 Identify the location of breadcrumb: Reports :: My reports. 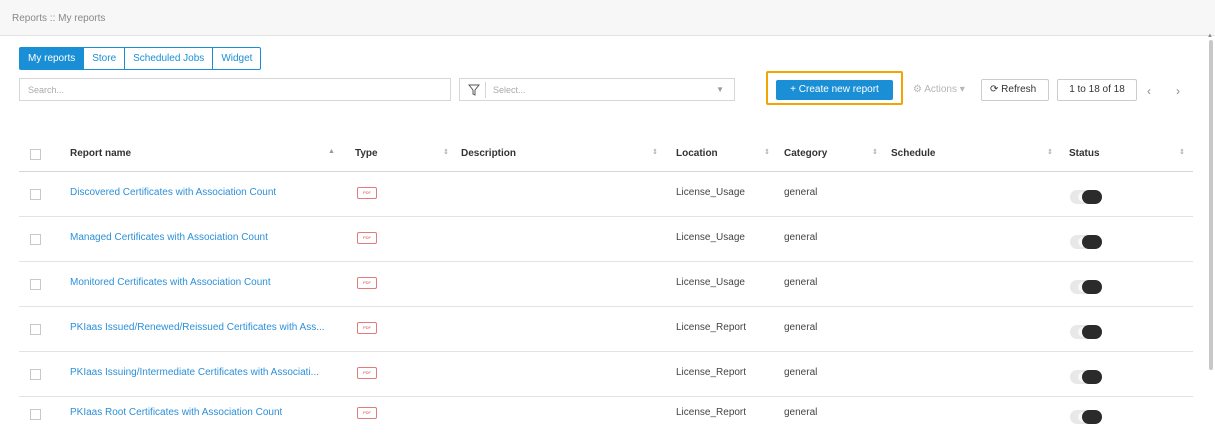
(59, 18).